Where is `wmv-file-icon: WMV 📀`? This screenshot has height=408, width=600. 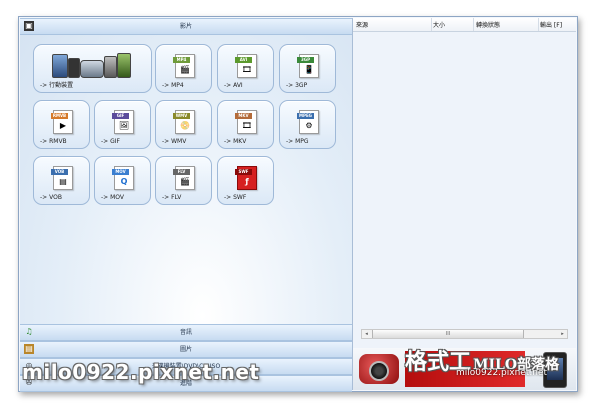 wmv-file-icon: WMV 📀 is located at coordinates (184, 122).